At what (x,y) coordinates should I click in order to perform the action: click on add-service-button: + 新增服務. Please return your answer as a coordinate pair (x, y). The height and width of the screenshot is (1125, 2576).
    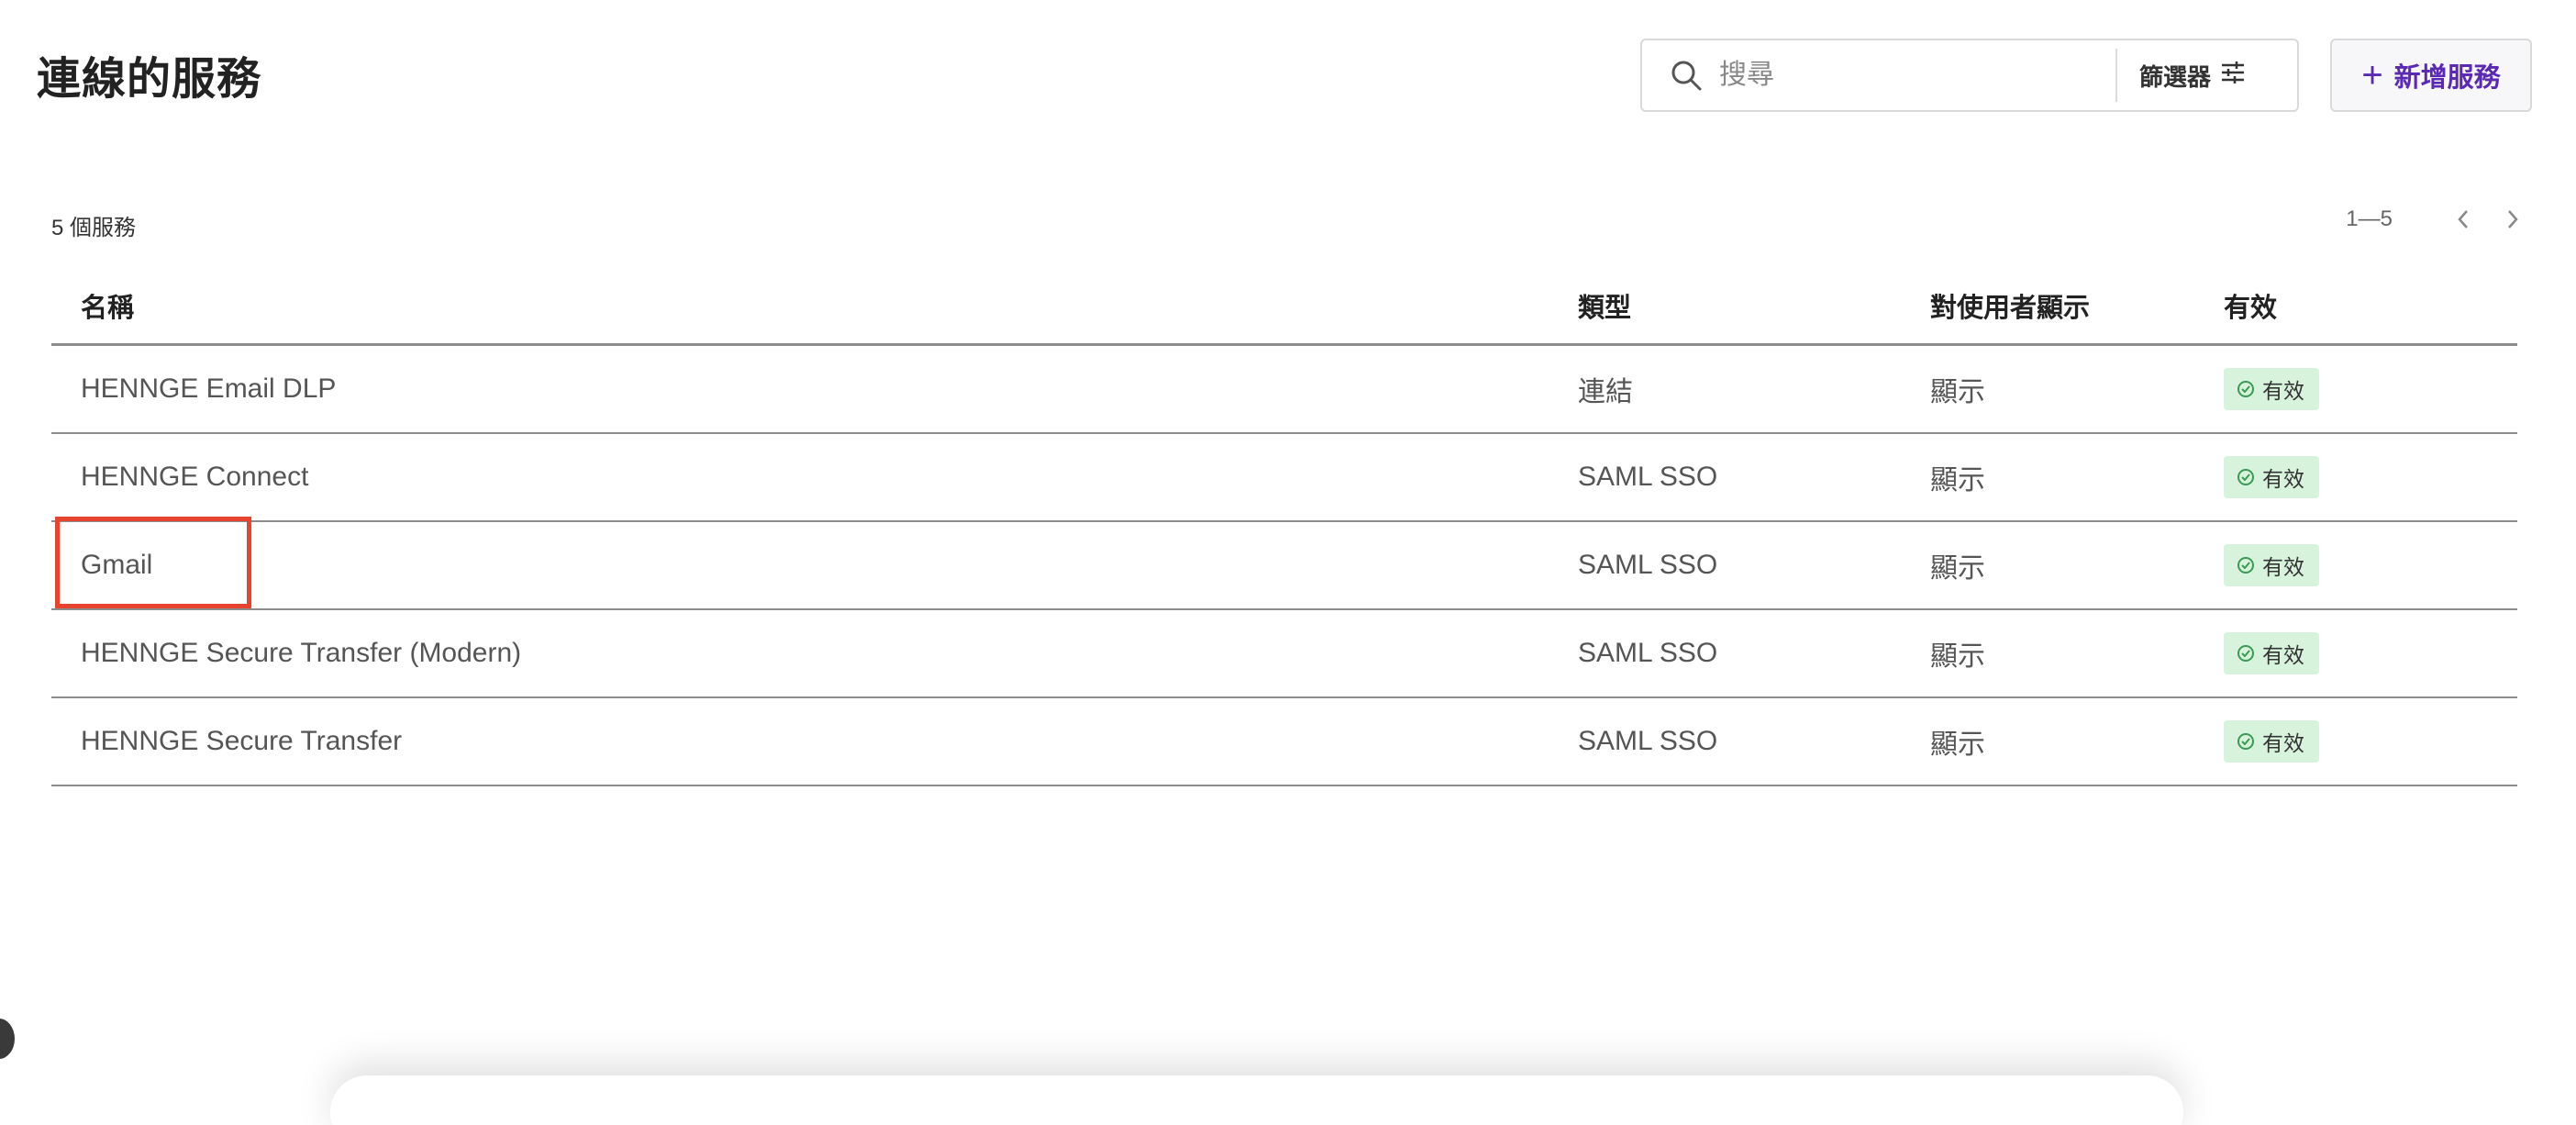
    Looking at the image, I should click on (2431, 75).